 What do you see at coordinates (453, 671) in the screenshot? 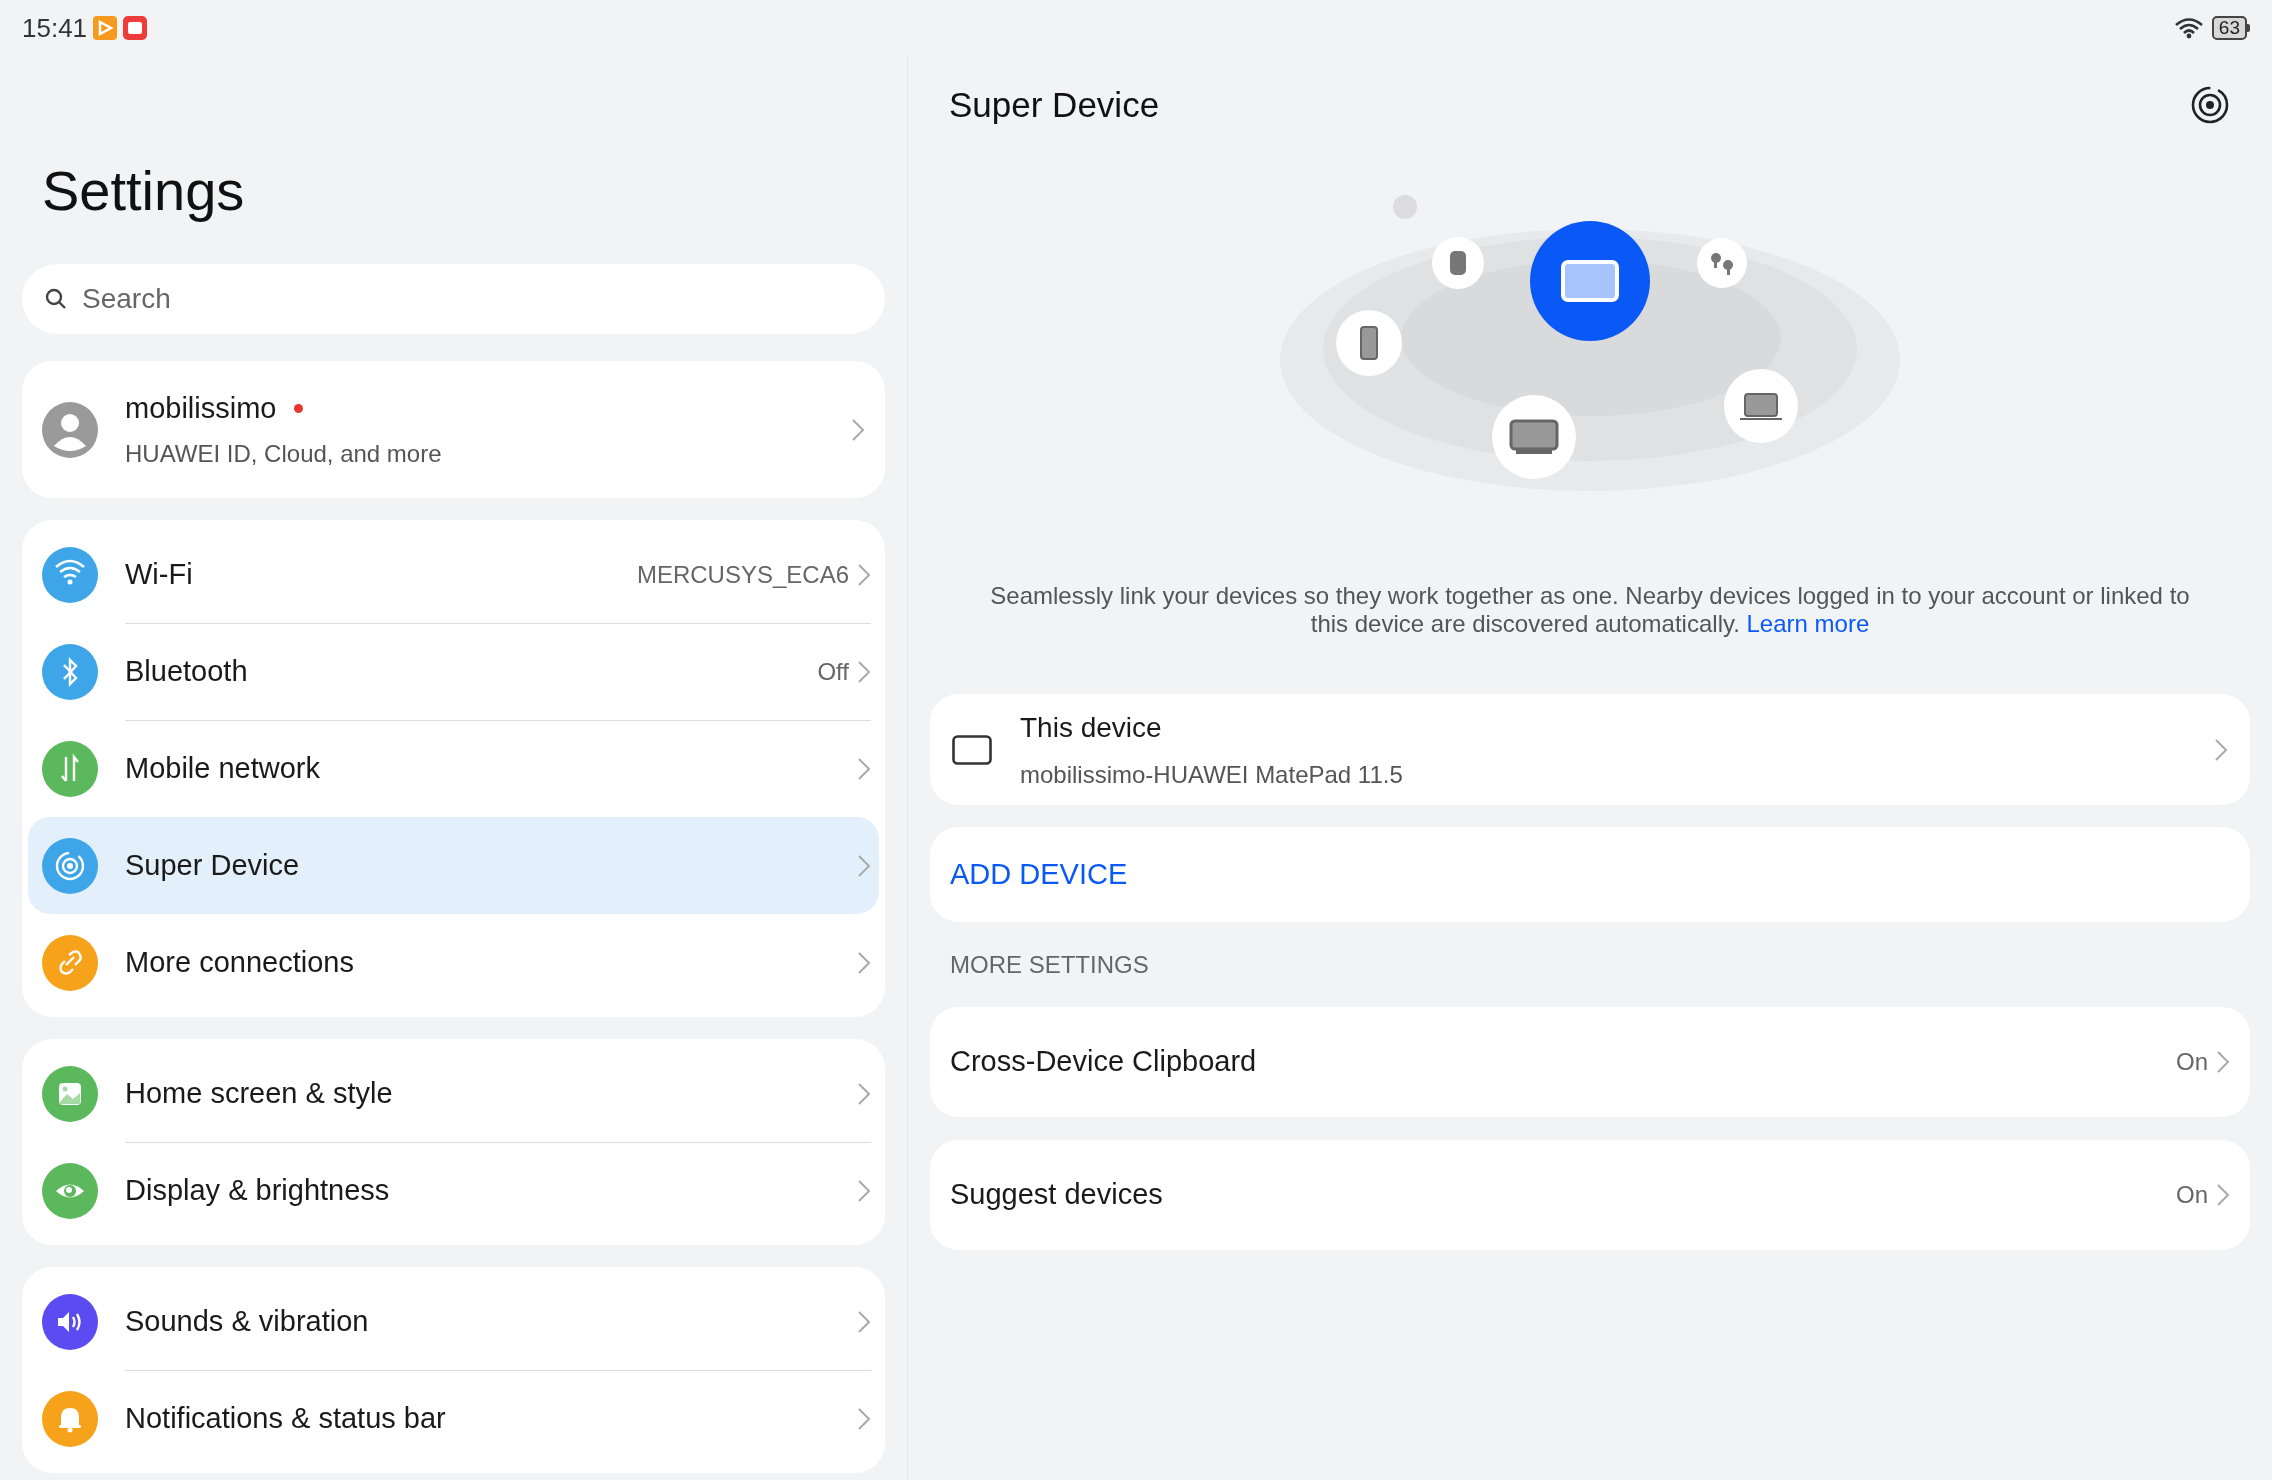
I see `settings-row: Bluetooth Off` at bounding box center [453, 671].